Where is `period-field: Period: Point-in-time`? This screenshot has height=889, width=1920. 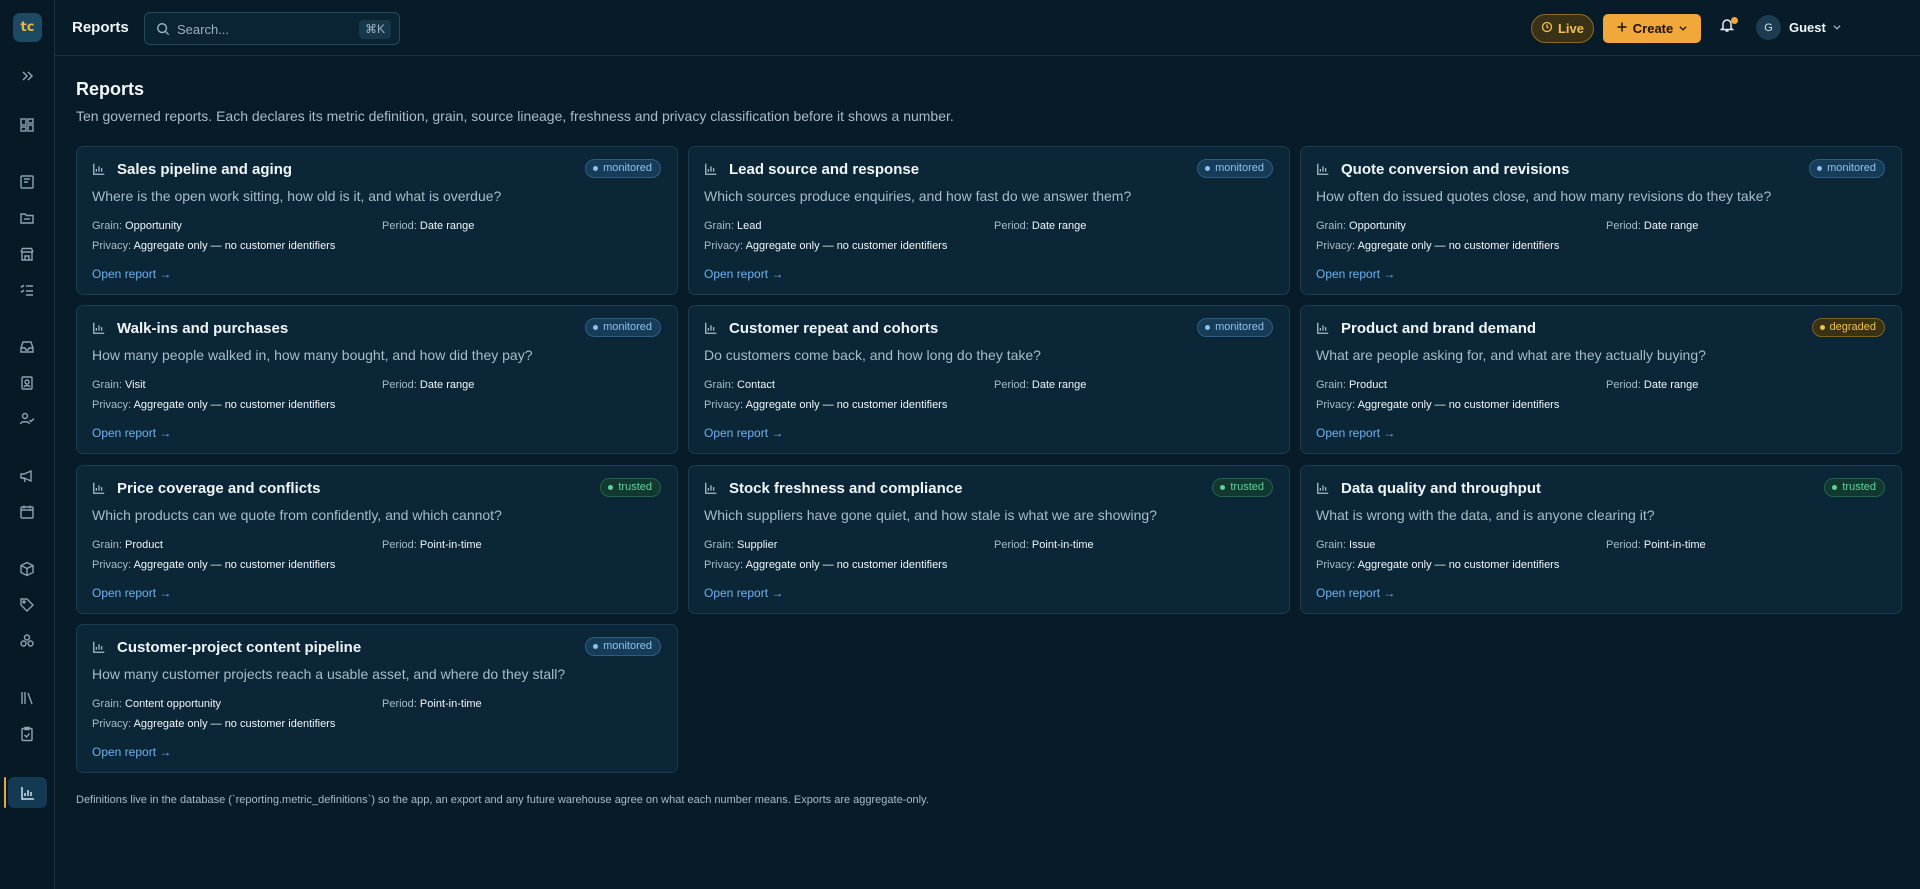
period-field: Period: Point-in-time is located at coordinates (1044, 545).